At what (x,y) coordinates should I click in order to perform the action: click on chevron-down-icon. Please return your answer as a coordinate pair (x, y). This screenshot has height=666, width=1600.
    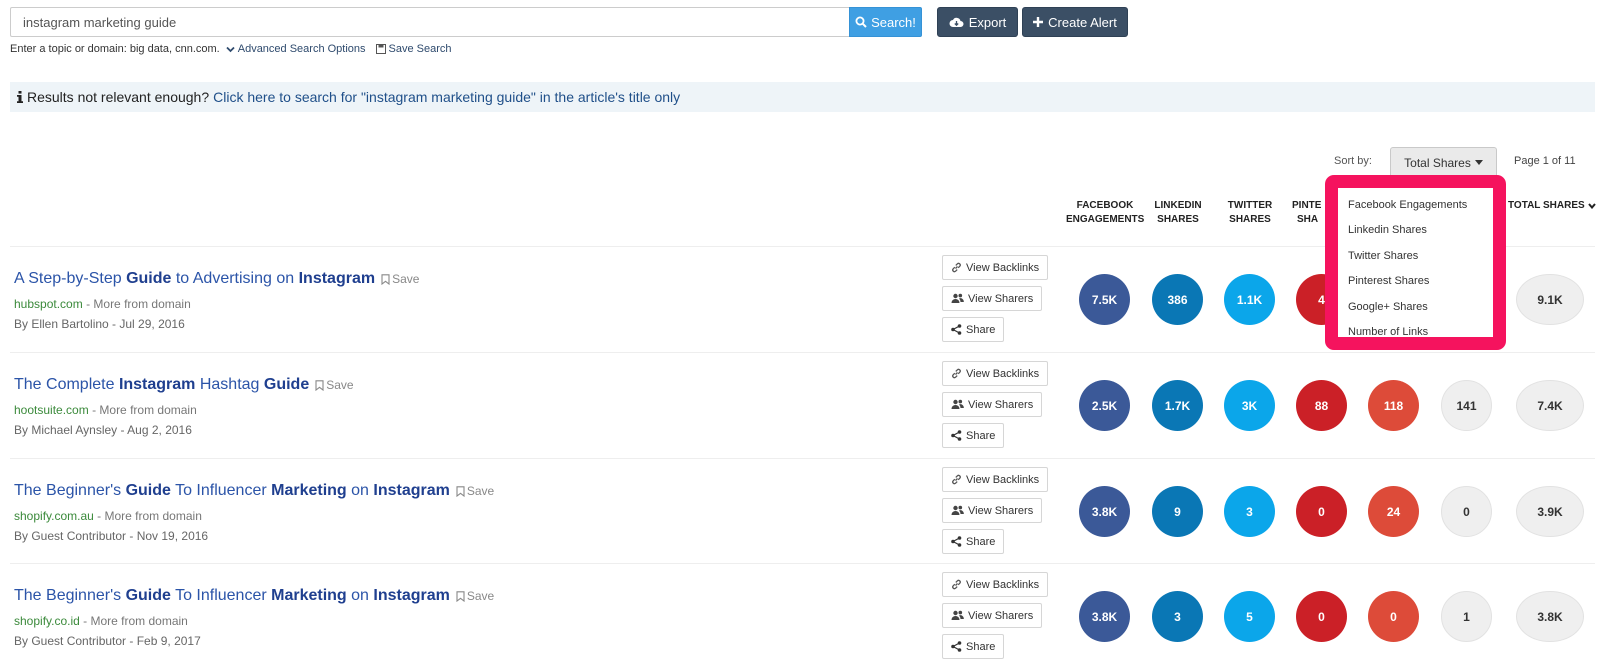
    Looking at the image, I should click on (1591, 206).